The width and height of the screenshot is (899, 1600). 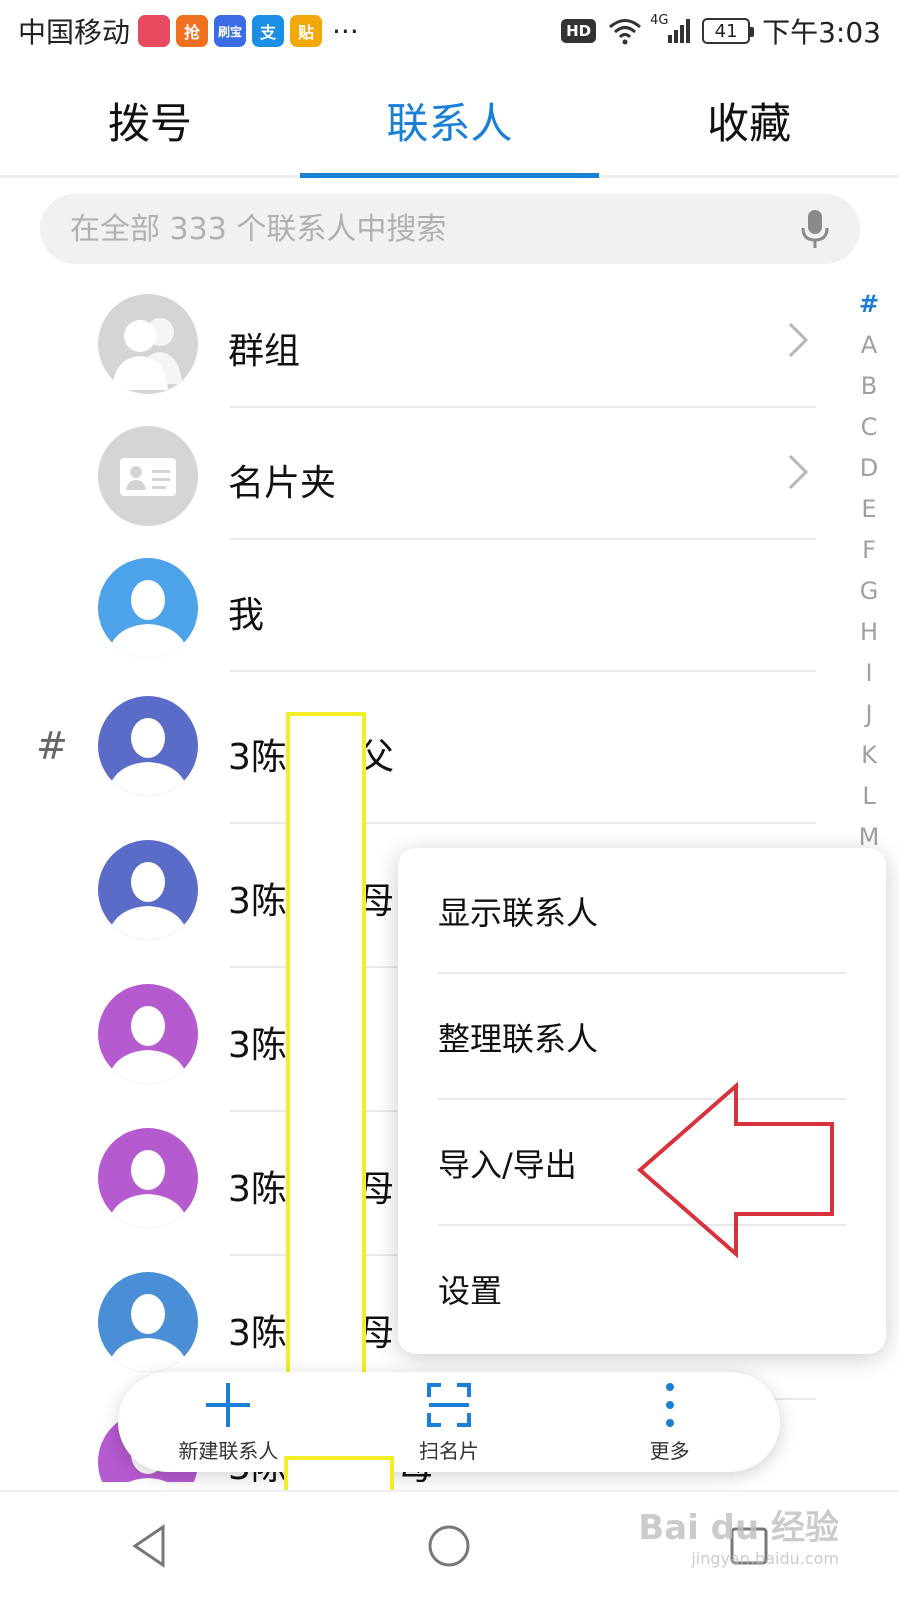 I want to click on status-bar: 中国移动 抢 刷宝 支 贴 ··· HD 4G 41 下午3:03, so click(x=449, y=31).